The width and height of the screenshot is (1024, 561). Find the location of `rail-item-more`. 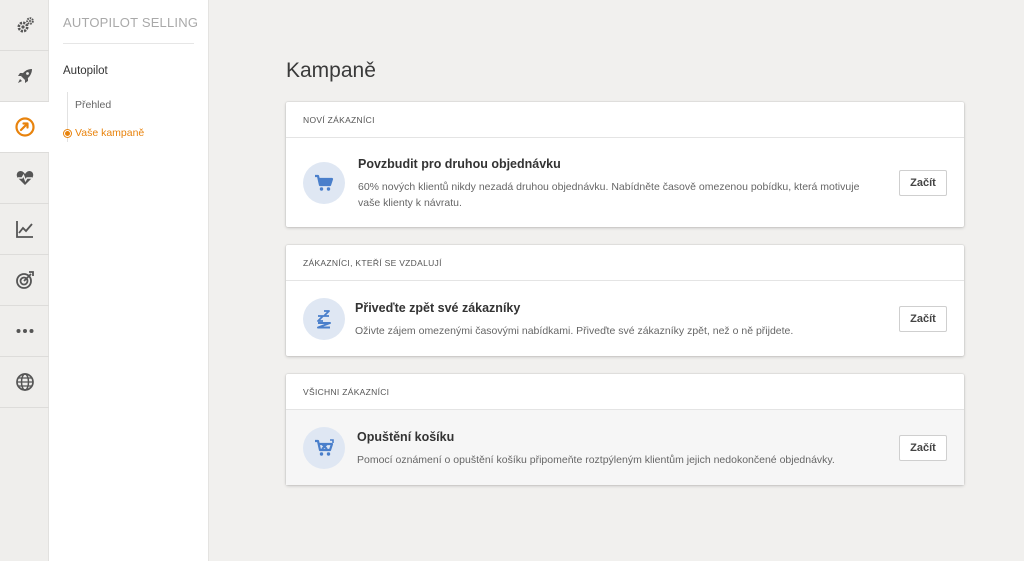

rail-item-more is located at coordinates (24, 331).